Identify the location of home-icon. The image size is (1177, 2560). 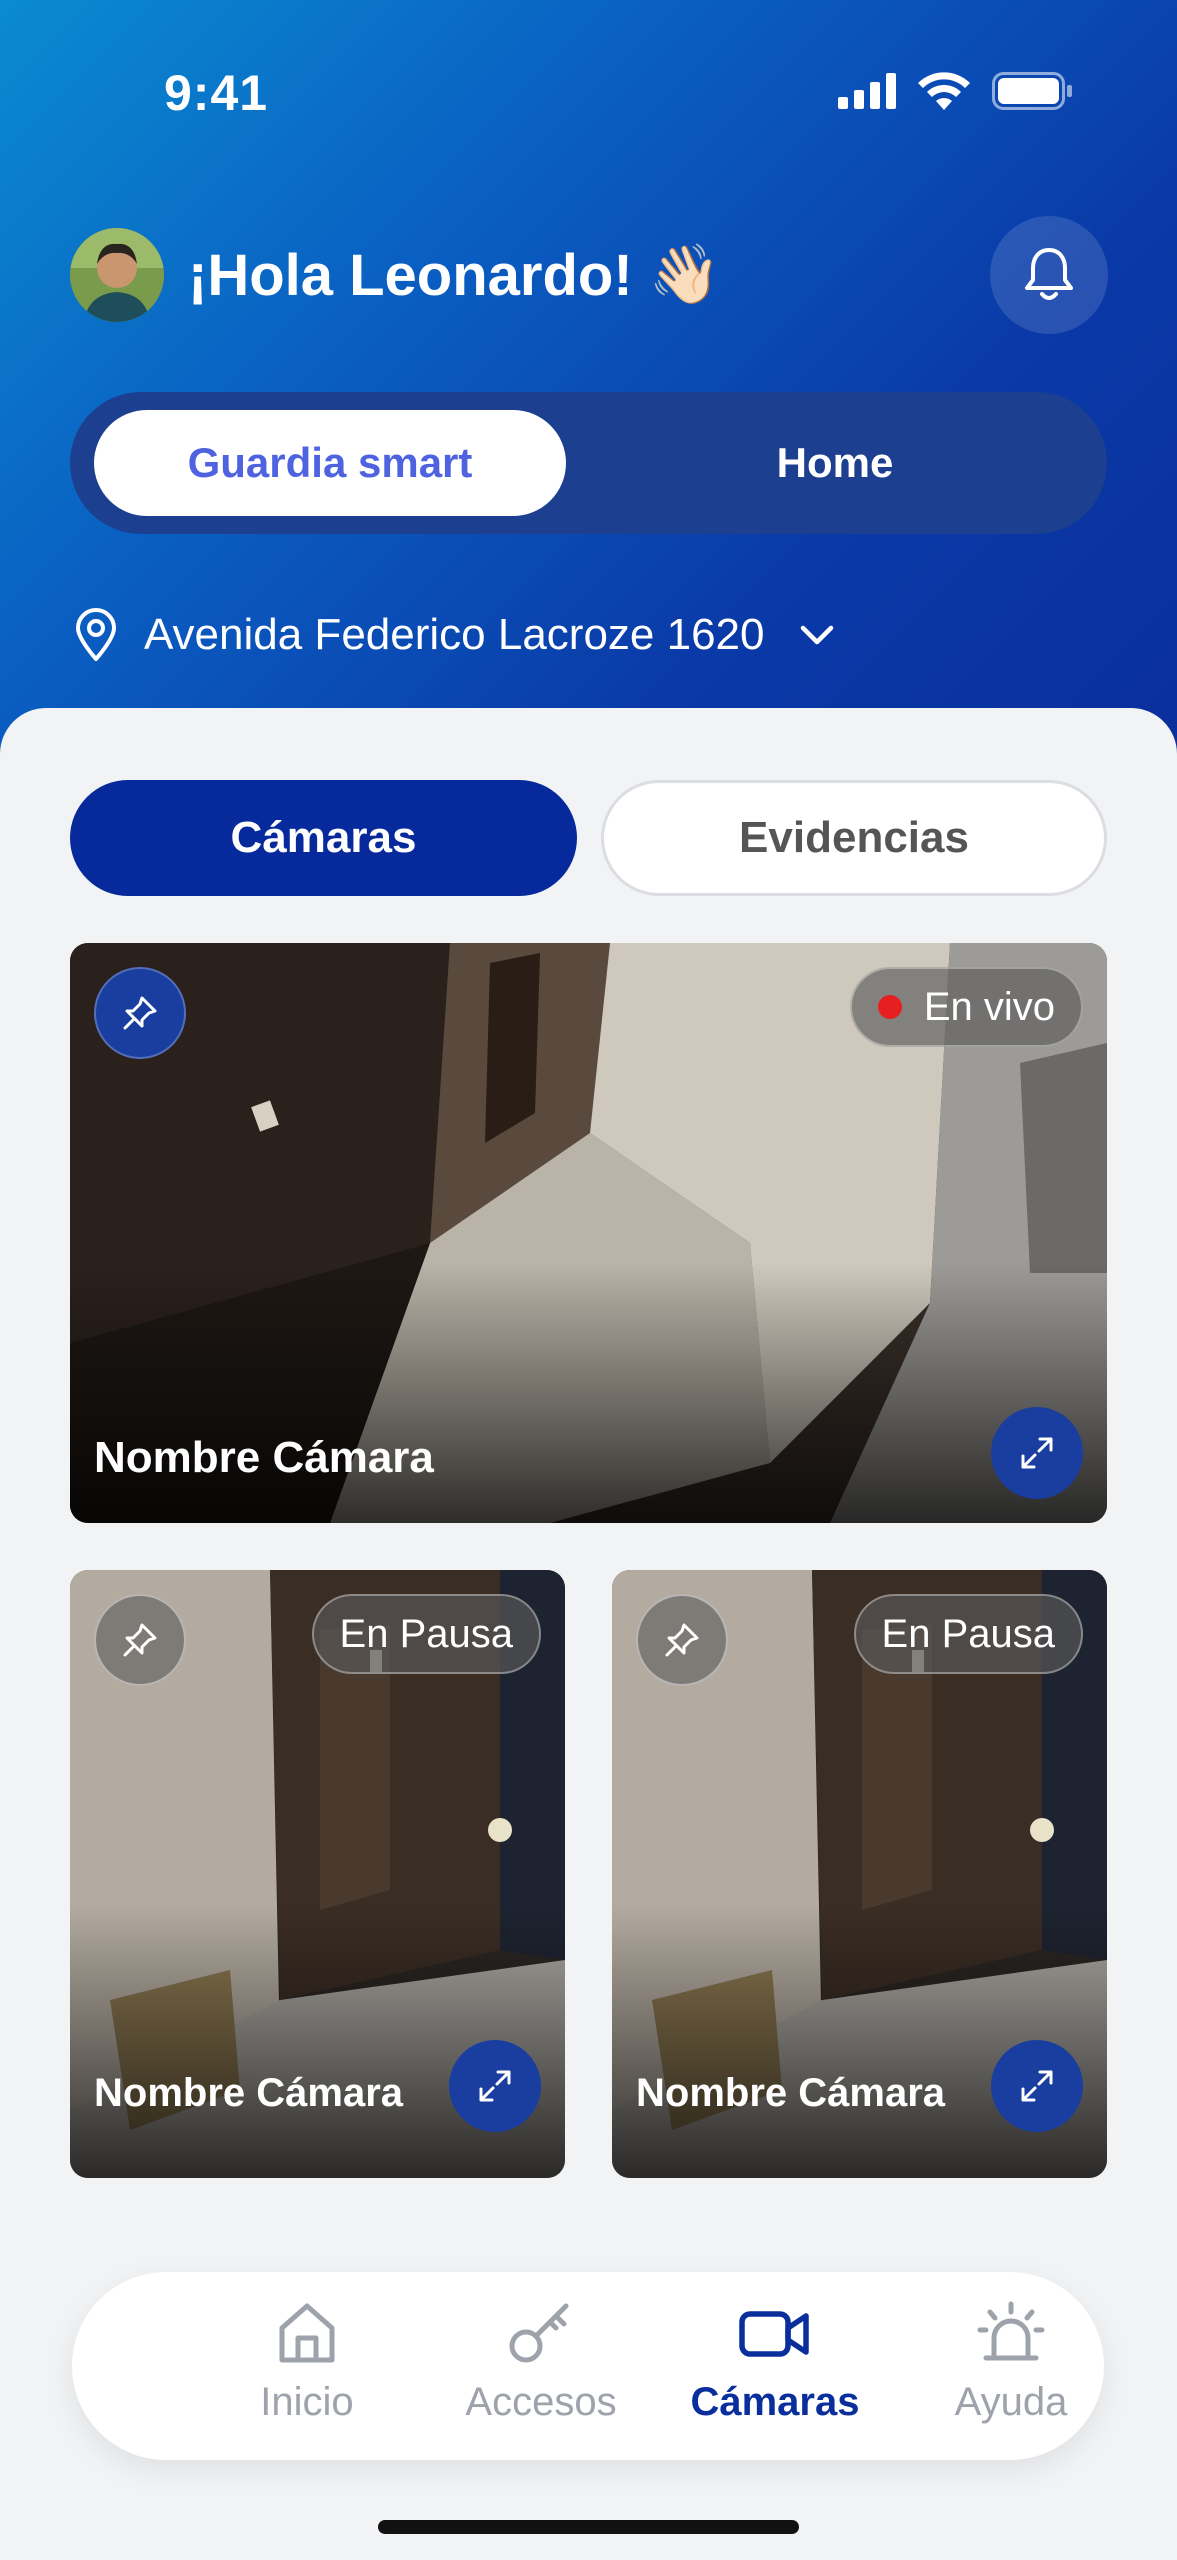
(307, 2333).